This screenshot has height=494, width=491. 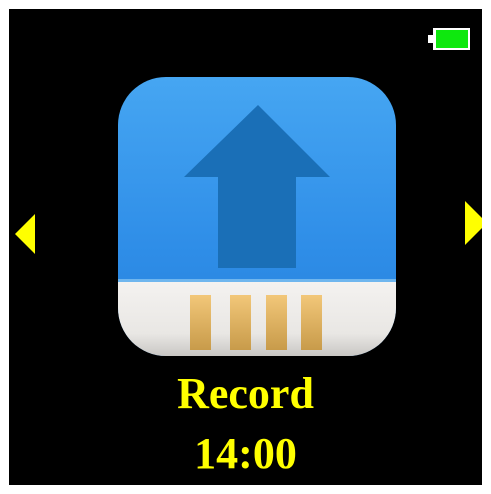 I want to click on triangle-left-icon, so click(x=25, y=234).